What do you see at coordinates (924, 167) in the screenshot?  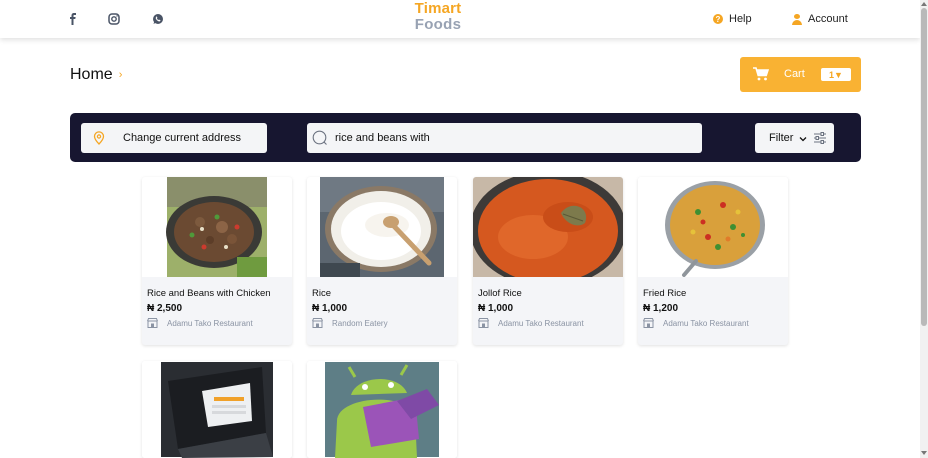 I see `scrollbar-thumb` at bounding box center [924, 167].